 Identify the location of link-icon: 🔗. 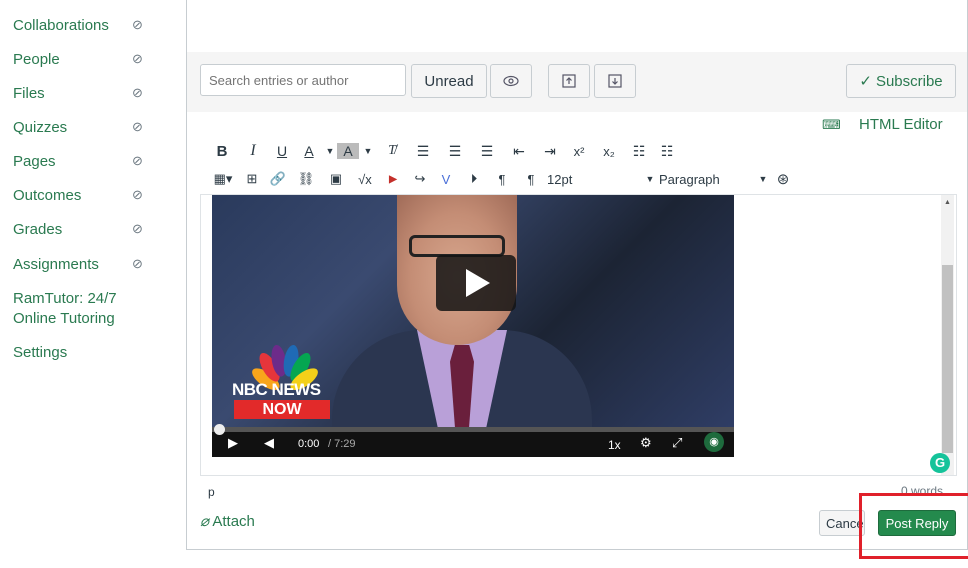
(278, 179).